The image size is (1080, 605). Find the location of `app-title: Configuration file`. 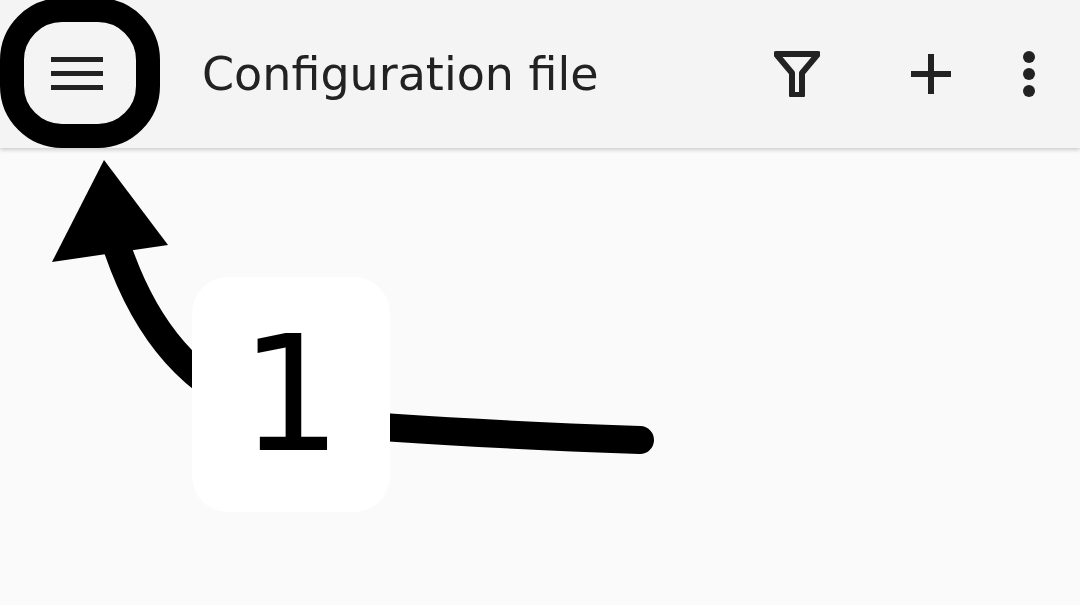

app-title: Configuration file is located at coordinates (400, 74).